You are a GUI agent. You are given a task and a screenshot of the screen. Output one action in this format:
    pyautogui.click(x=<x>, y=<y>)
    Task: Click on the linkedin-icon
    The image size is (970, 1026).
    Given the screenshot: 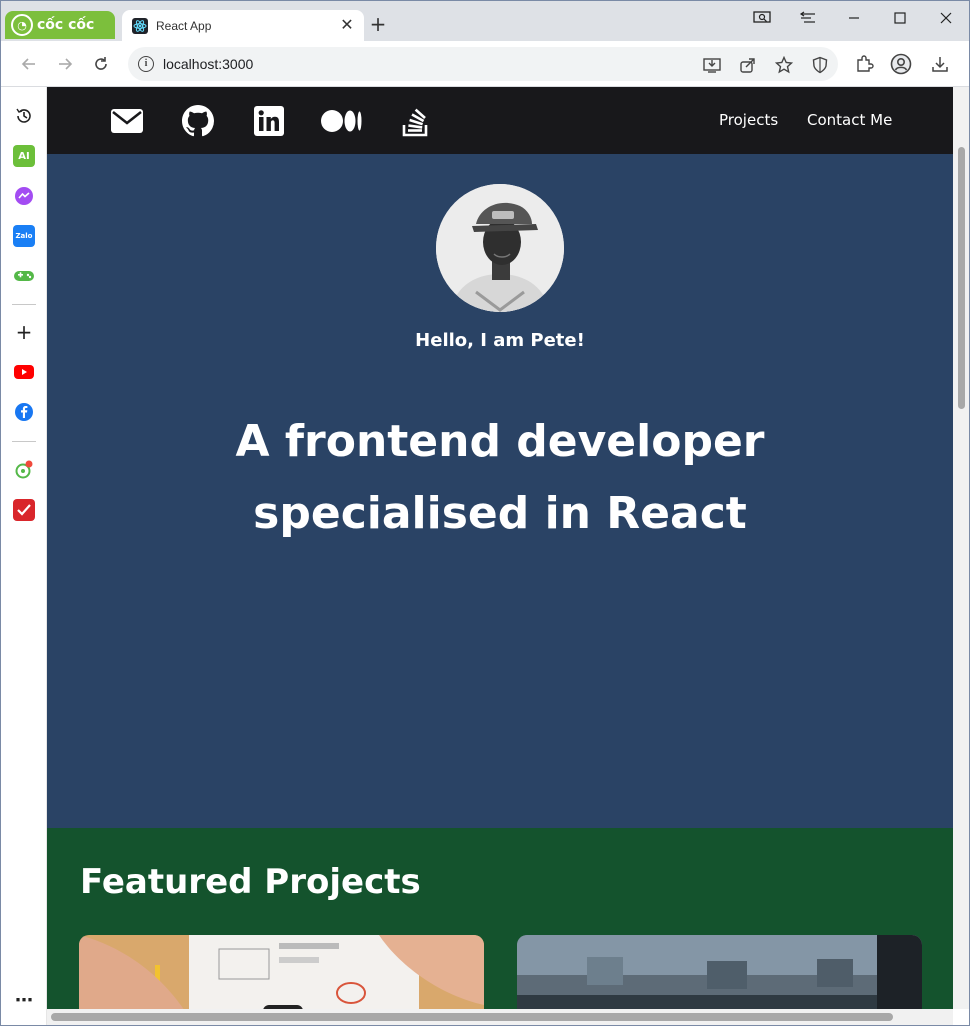 What is the action you would take?
    pyautogui.click(x=269, y=121)
    